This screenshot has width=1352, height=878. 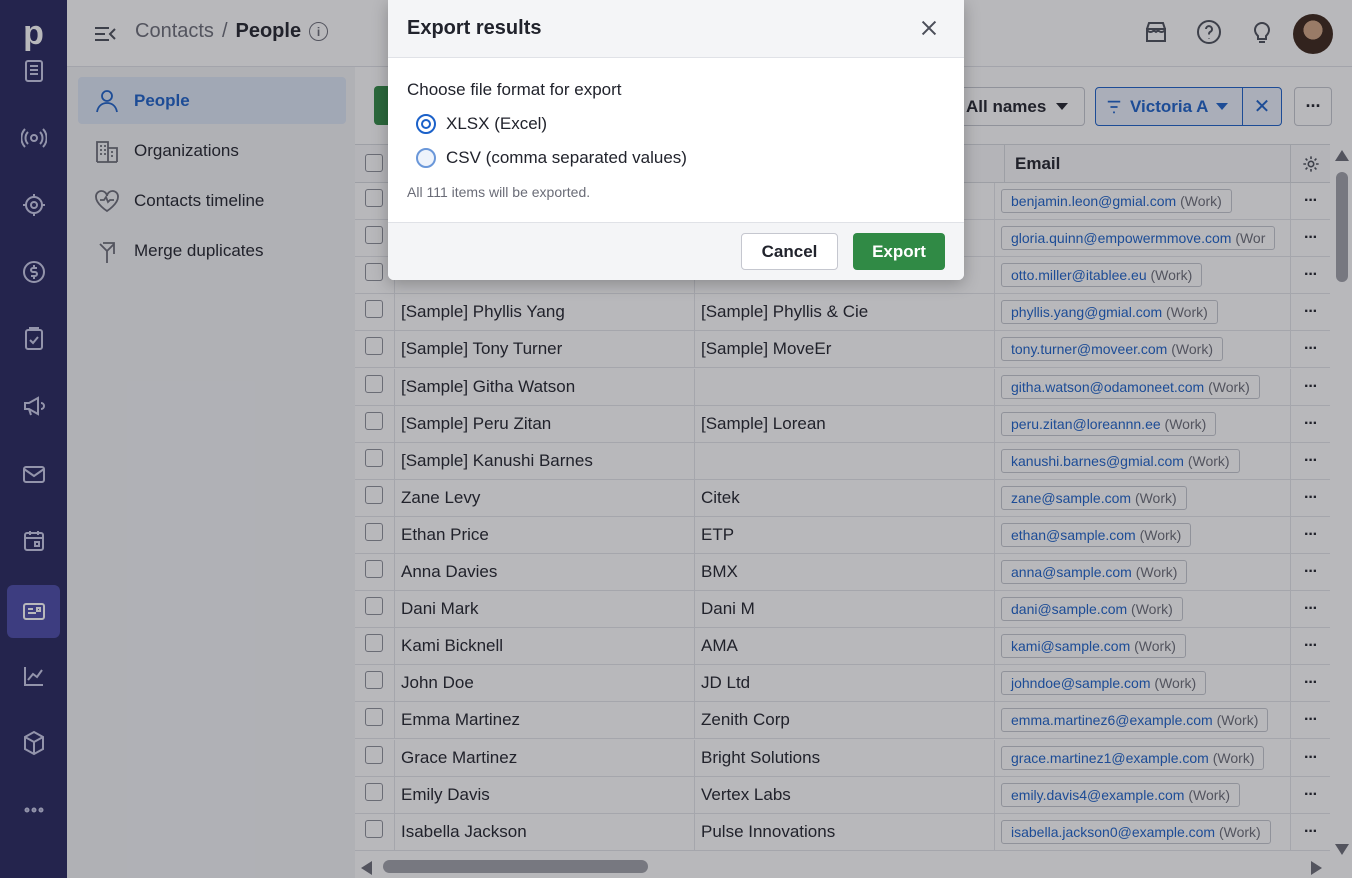 What do you see at coordinates (676, 29) in the screenshot?
I see `dialog-header: Export results` at bounding box center [676, 29].